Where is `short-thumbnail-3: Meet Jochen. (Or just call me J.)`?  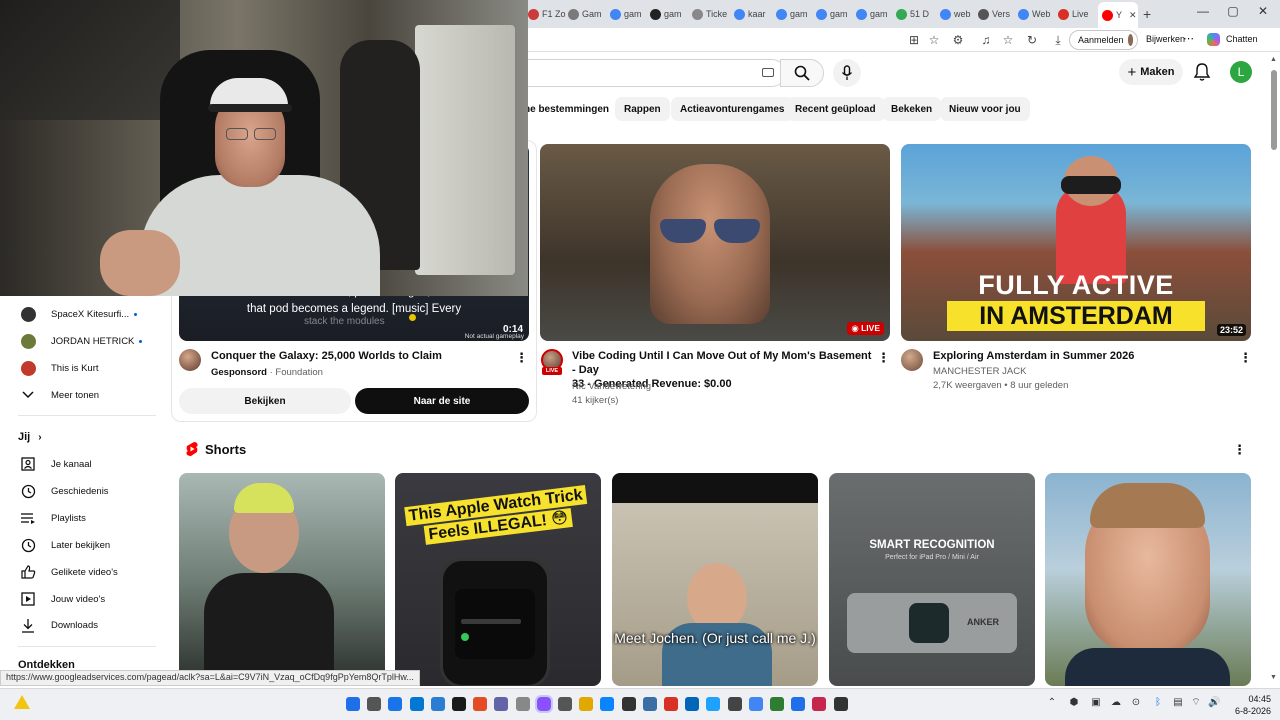
short-thumbnail-3: Meet Jochen. (Or just call me J.) is located at coordinates (715, 579).